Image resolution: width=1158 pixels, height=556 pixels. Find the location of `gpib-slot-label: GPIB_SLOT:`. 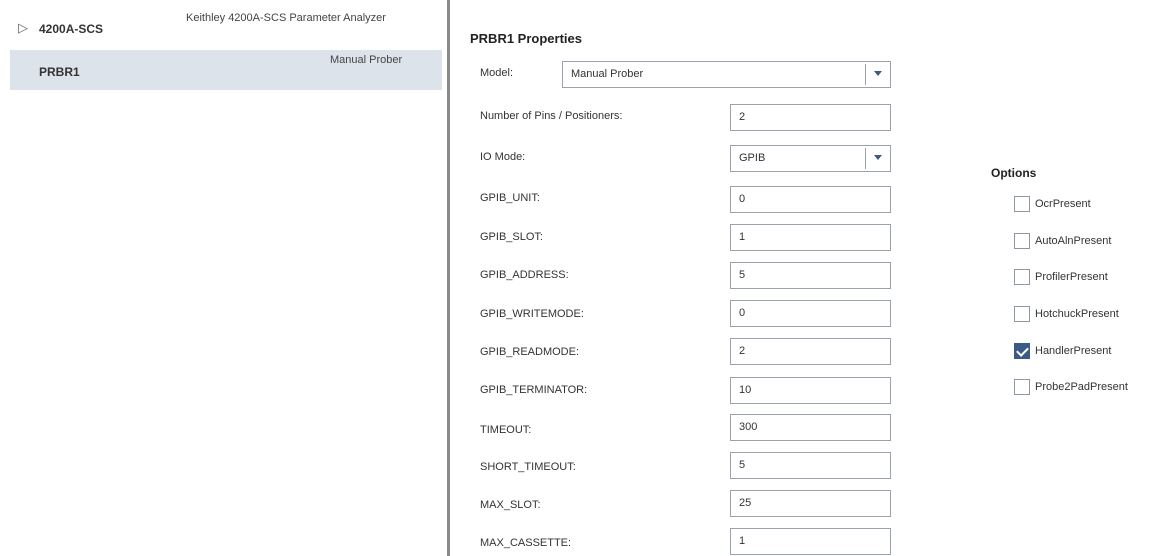

gpib-slot-label: GPIB_SLOT: is located at coordinates (511, 237).